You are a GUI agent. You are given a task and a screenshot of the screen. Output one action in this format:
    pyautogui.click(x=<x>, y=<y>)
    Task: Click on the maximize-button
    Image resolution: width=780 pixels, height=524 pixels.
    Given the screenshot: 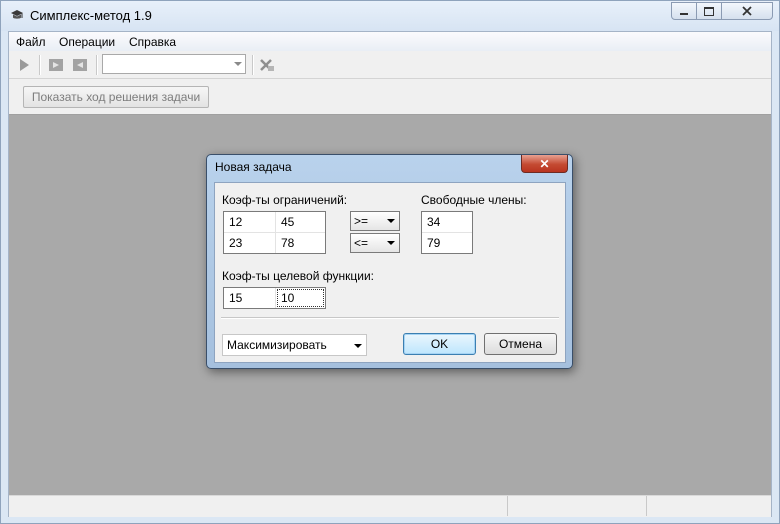 What is the action you would take?
    pyautogui.click(x=709, y=11)
    